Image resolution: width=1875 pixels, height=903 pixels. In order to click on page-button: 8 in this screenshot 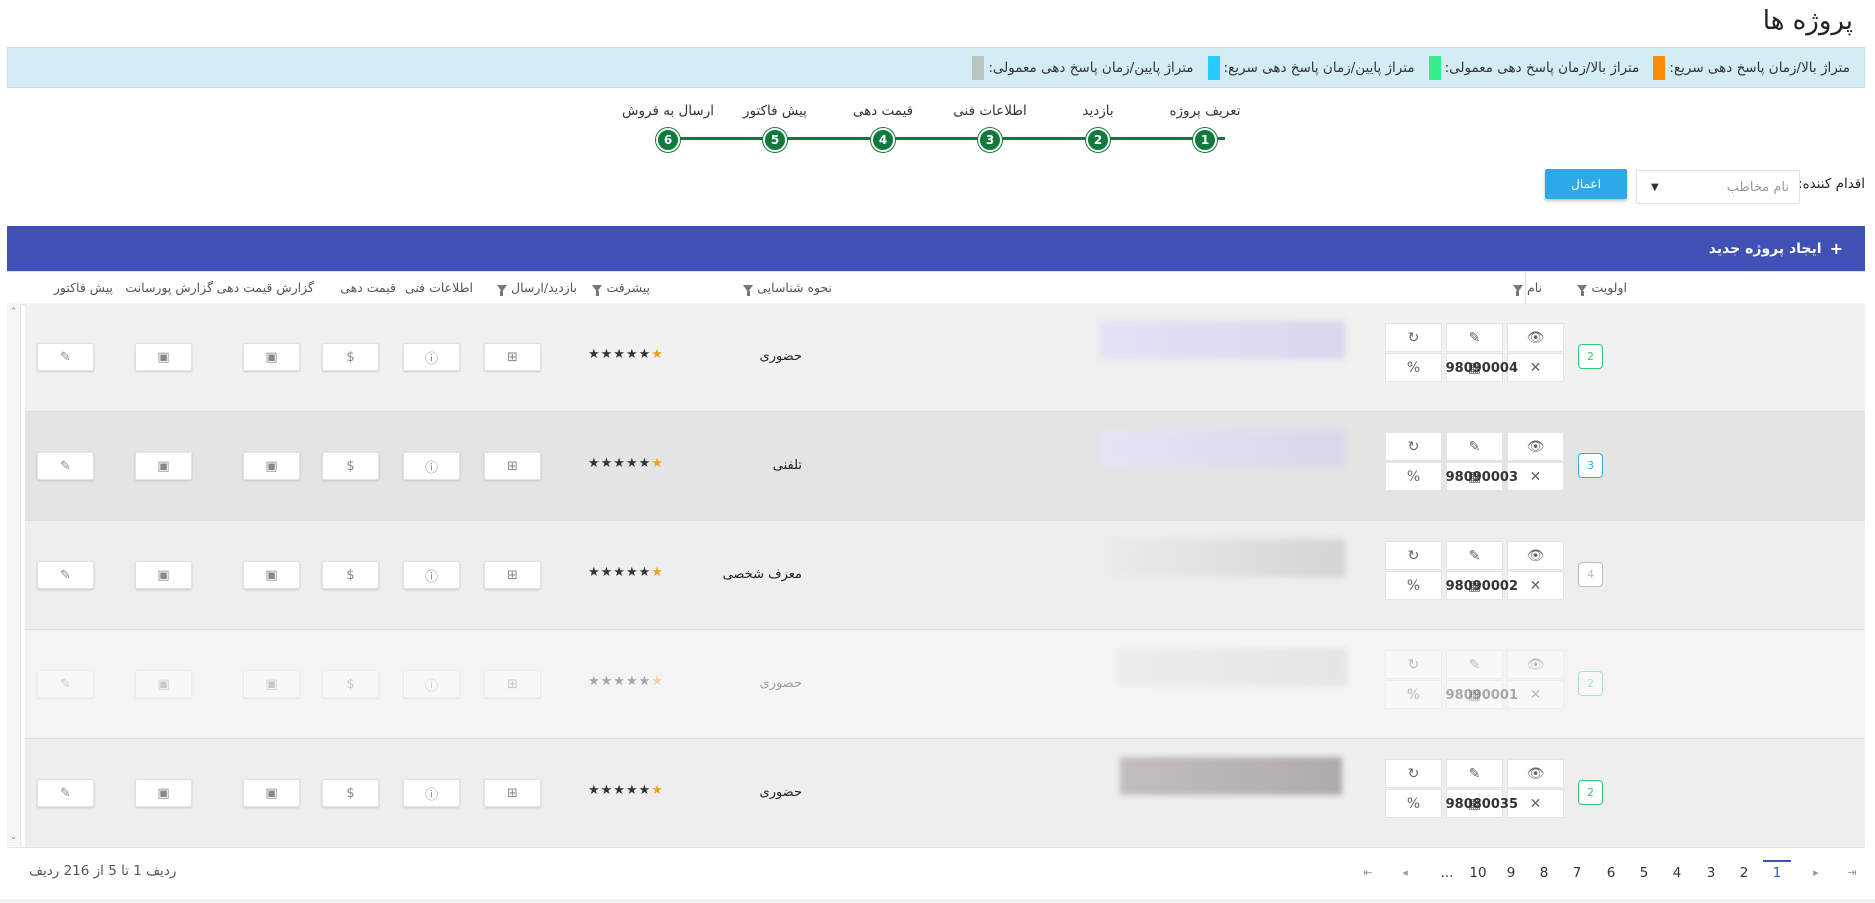, I will do `click(1544, 873)`.